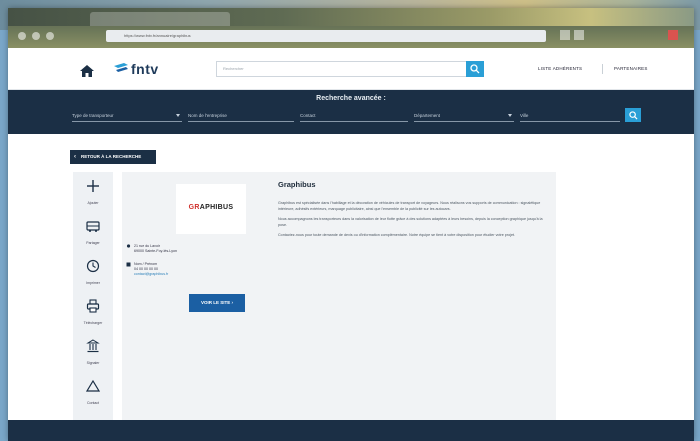  I want to click on tab-strip, so click(351, 17).